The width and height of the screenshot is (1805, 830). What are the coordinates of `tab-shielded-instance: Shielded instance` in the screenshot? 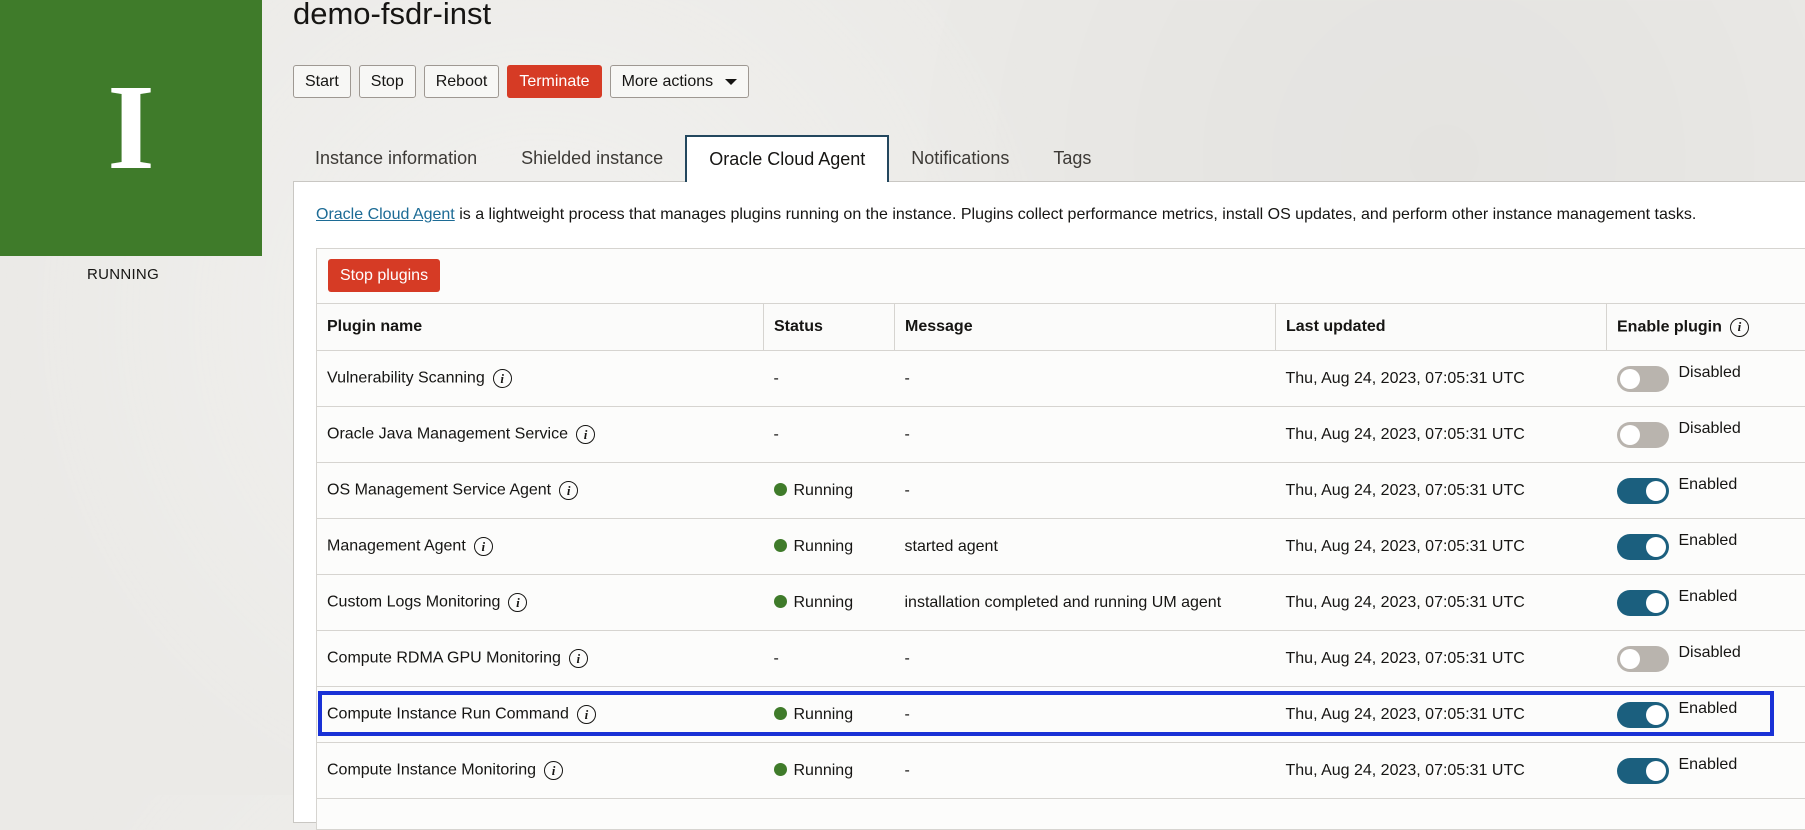 It's located at (592, 158).